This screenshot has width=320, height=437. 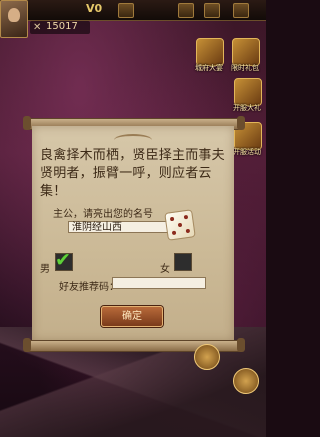 What do you see at coordinates (37, 27) in the screenshot?
I see `crossed-swords-icon: ✕` at bounding box center [37, 27].